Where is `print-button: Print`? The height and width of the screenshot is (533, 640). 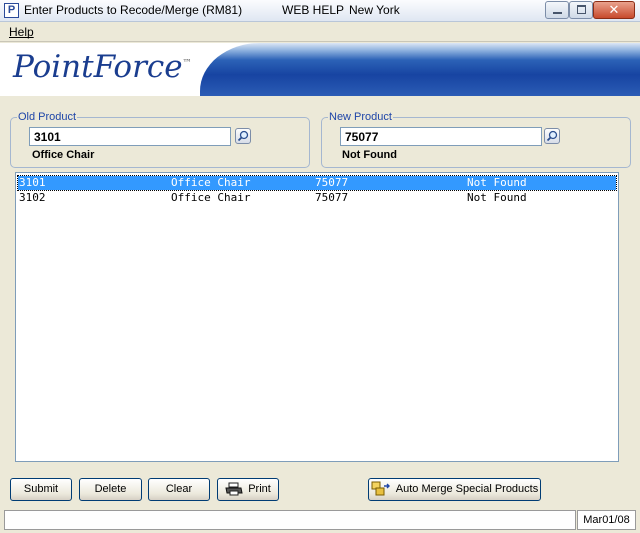 print-button: Print is located at coordinates (248, 489).